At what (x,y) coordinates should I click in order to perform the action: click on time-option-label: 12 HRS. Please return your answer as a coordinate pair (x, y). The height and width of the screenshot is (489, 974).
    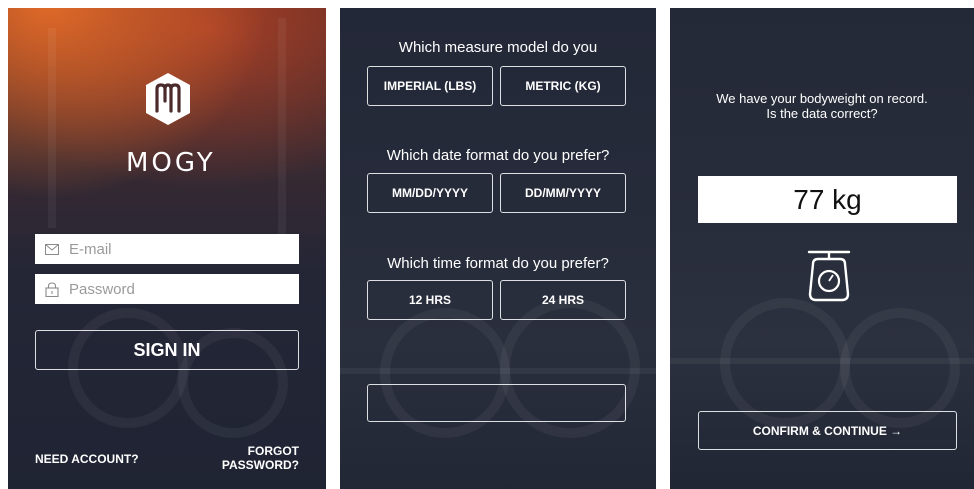
    Looking at the image, I should click on (430, 300).